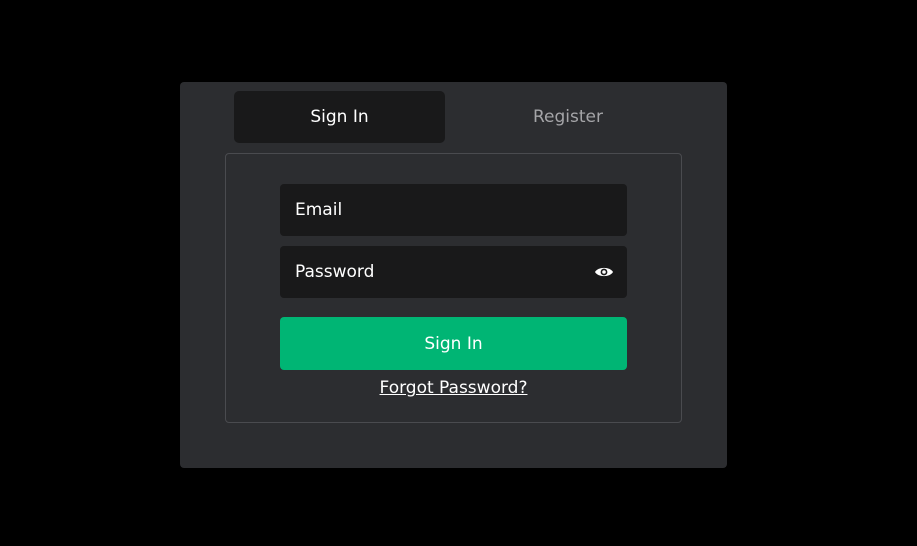  I want to click on tab-sign-in-label: Sign In, so click(339, 117).